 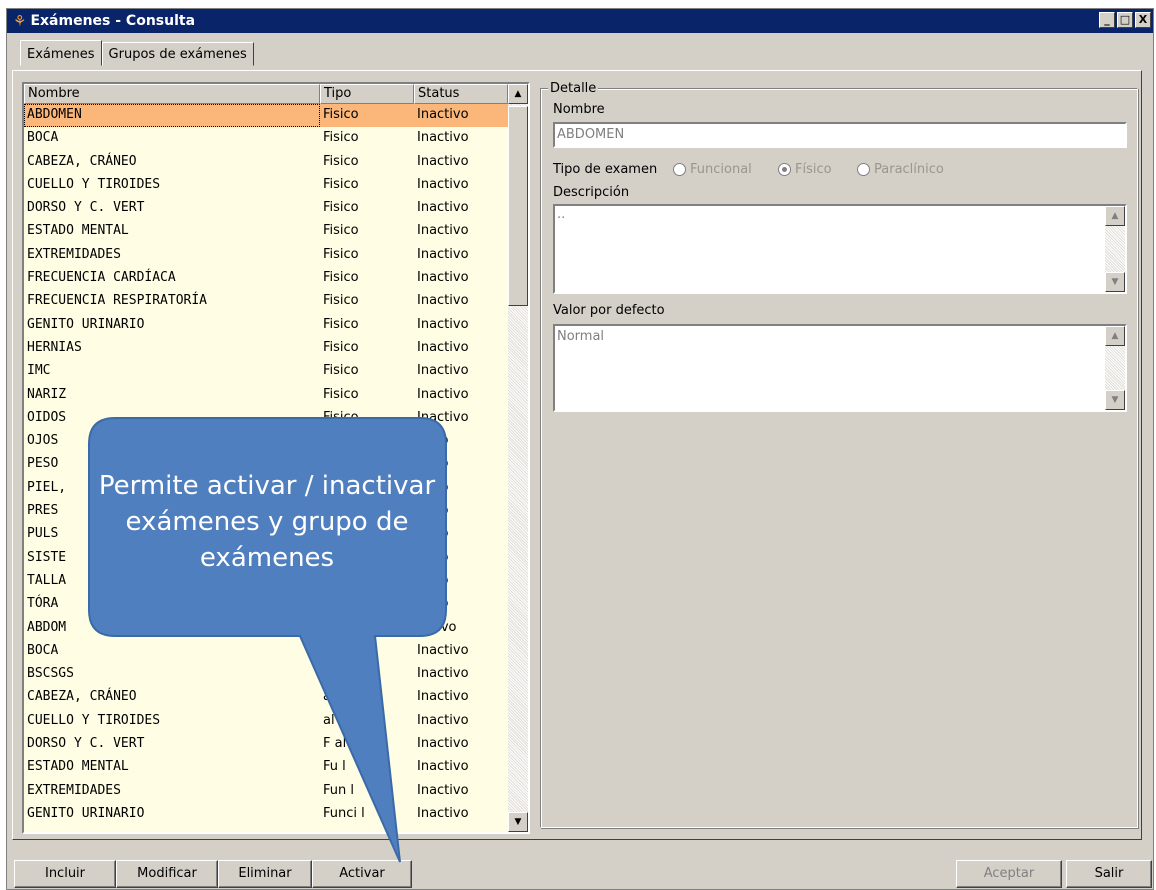 I want to click on close-button: X, so click(x=1143, y=20).